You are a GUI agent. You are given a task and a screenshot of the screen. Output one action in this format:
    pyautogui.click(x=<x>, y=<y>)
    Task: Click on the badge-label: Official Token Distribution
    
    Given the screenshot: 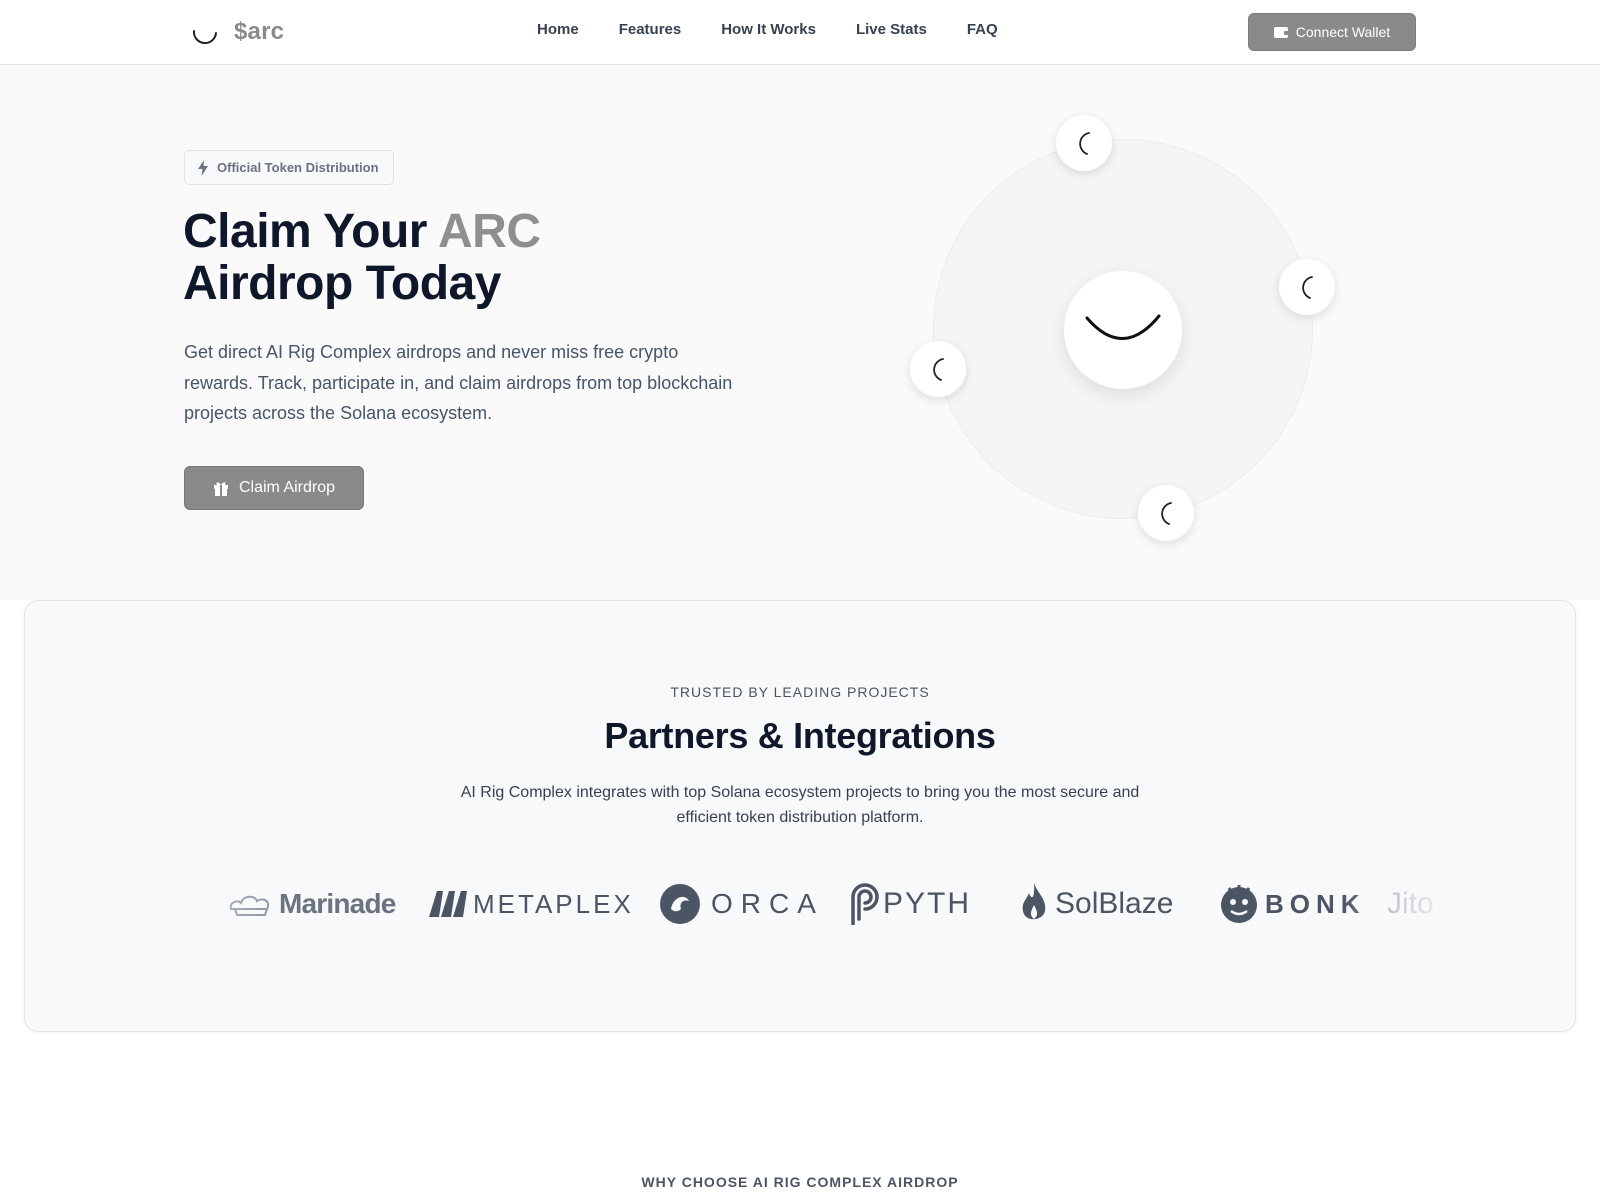 What is the action you would take?
    pyautogui.click(x=298, y=167)
    